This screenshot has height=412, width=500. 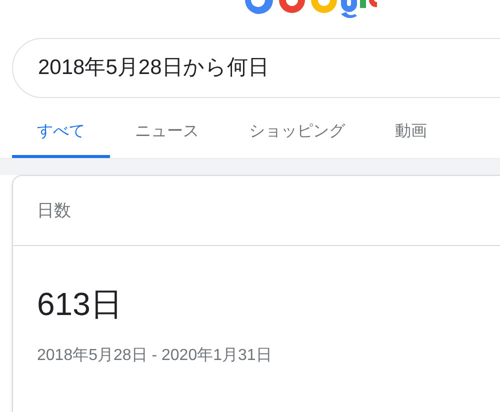 What do you see at coordinates (411, 135) in the screenshot?
I see `tab: 動画` at bounding box center [411, 135].